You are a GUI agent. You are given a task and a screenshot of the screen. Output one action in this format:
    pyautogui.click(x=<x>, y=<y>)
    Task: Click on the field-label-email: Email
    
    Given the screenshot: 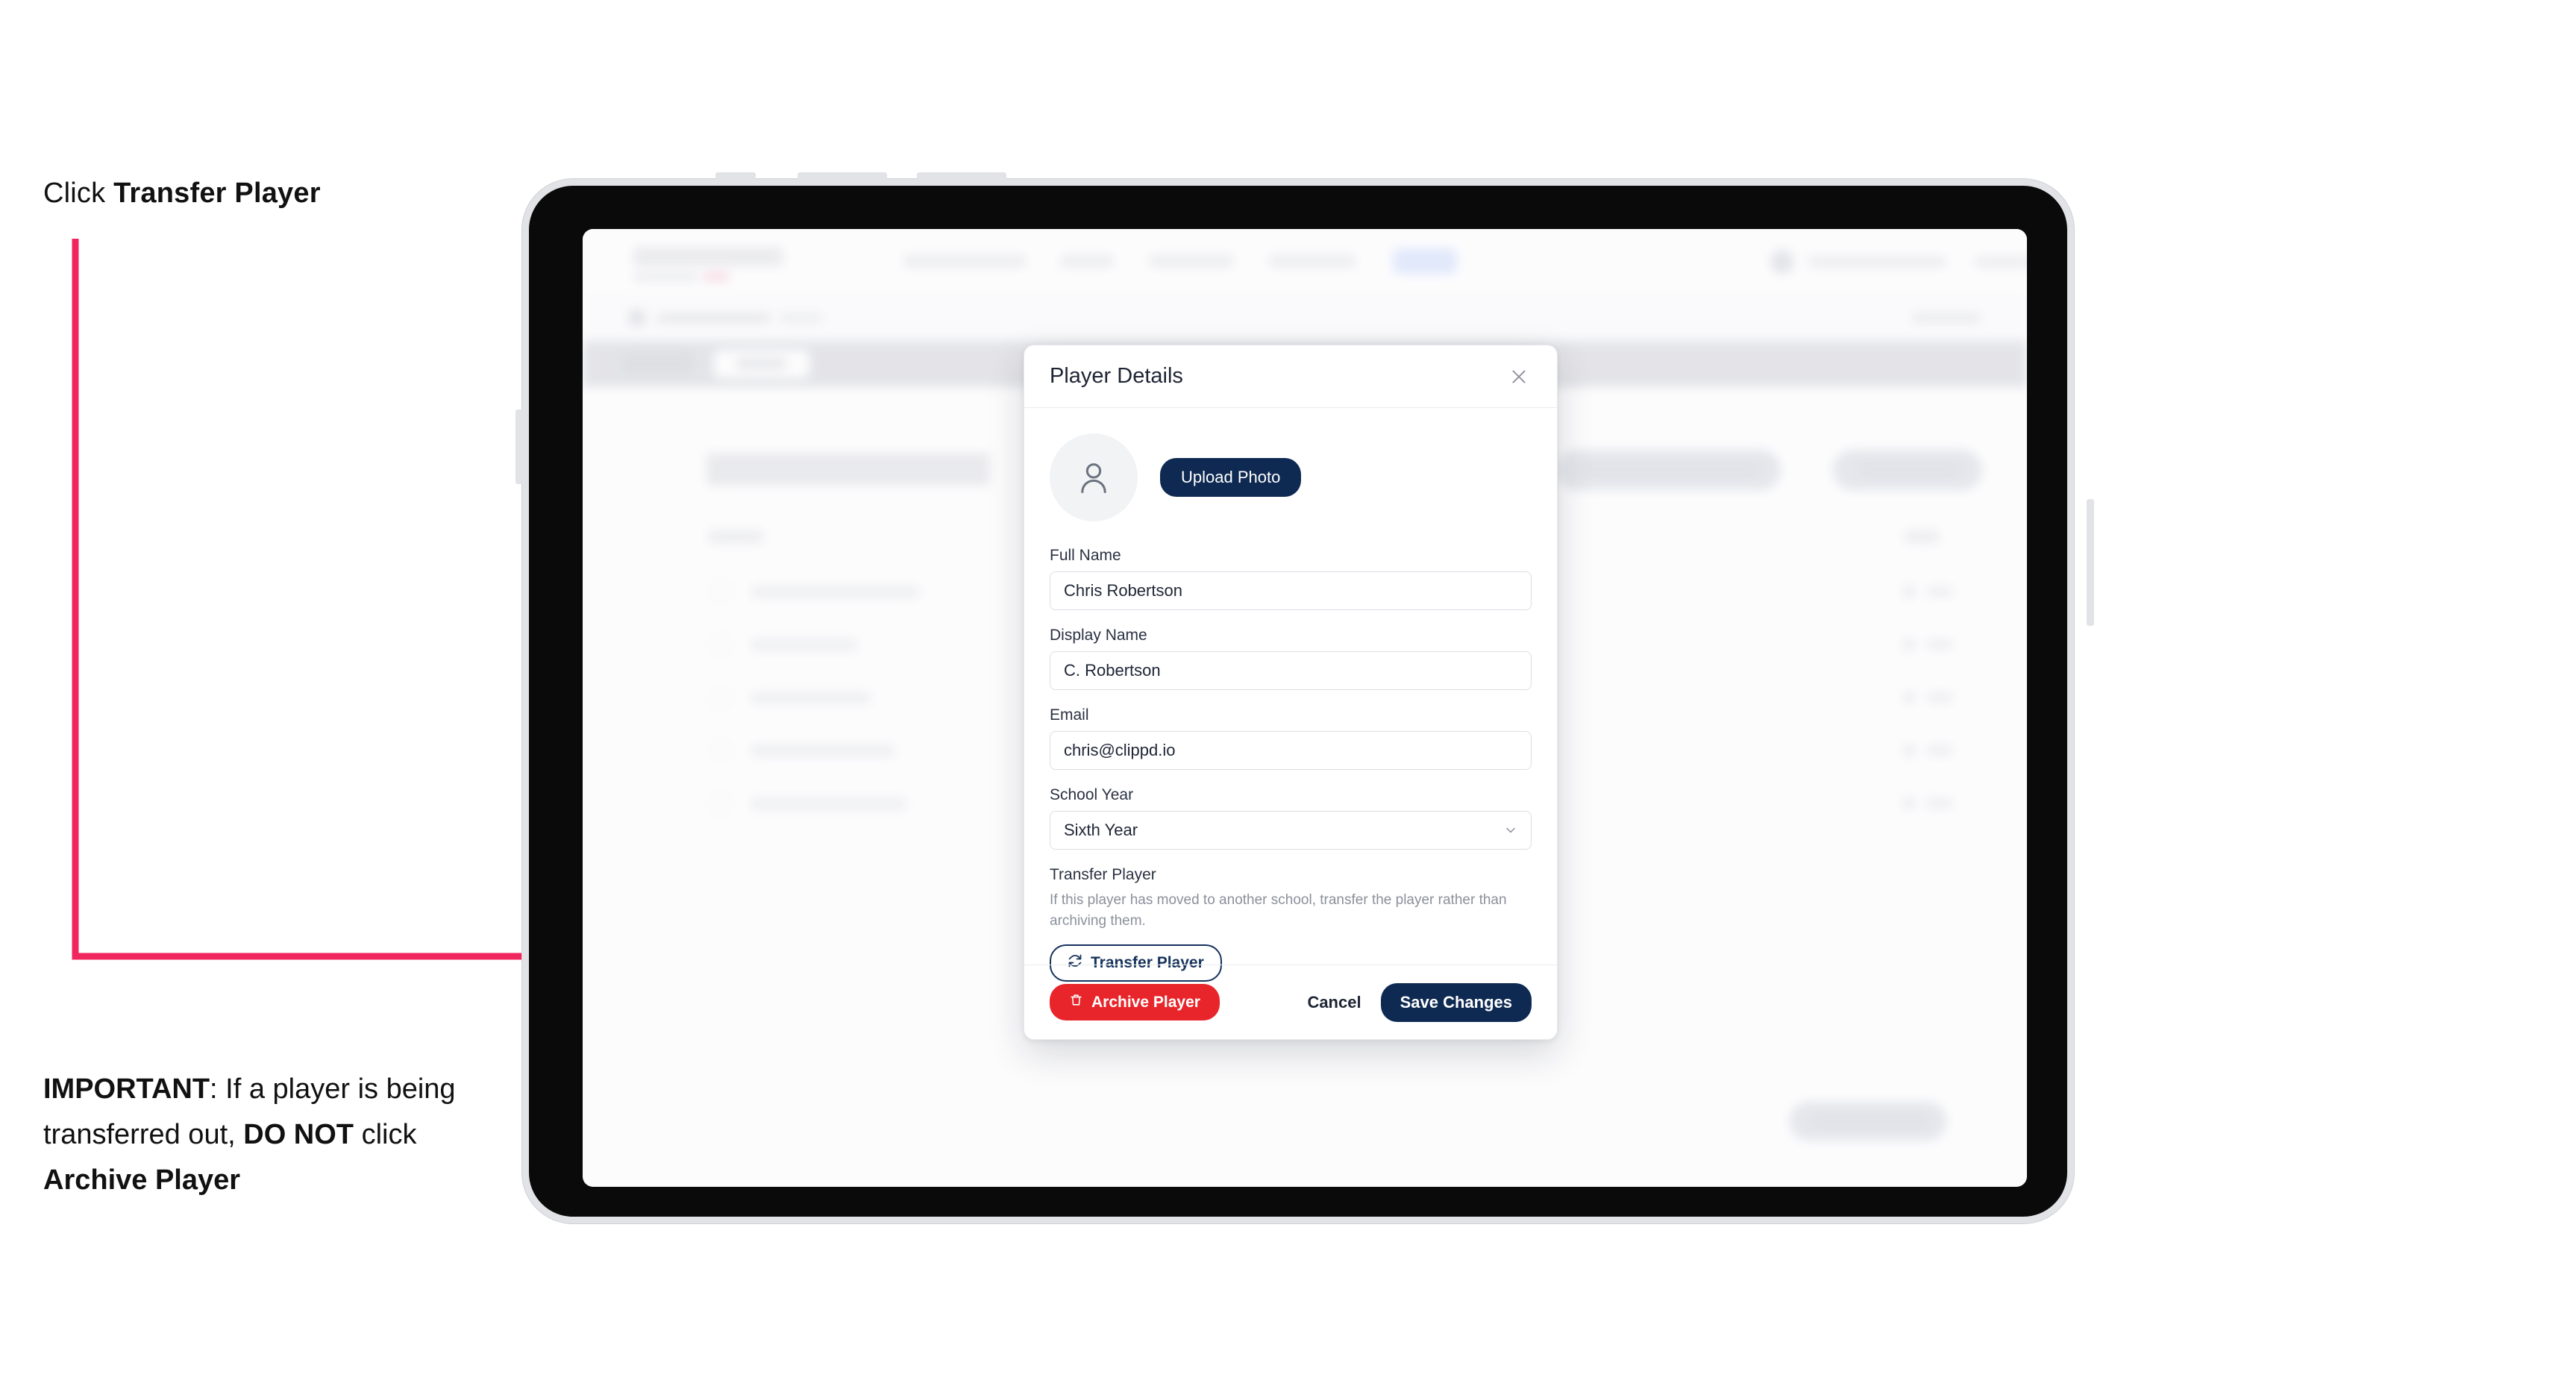 What is the action you would take?
    pyautogui.click(x=1069, y=715)
    